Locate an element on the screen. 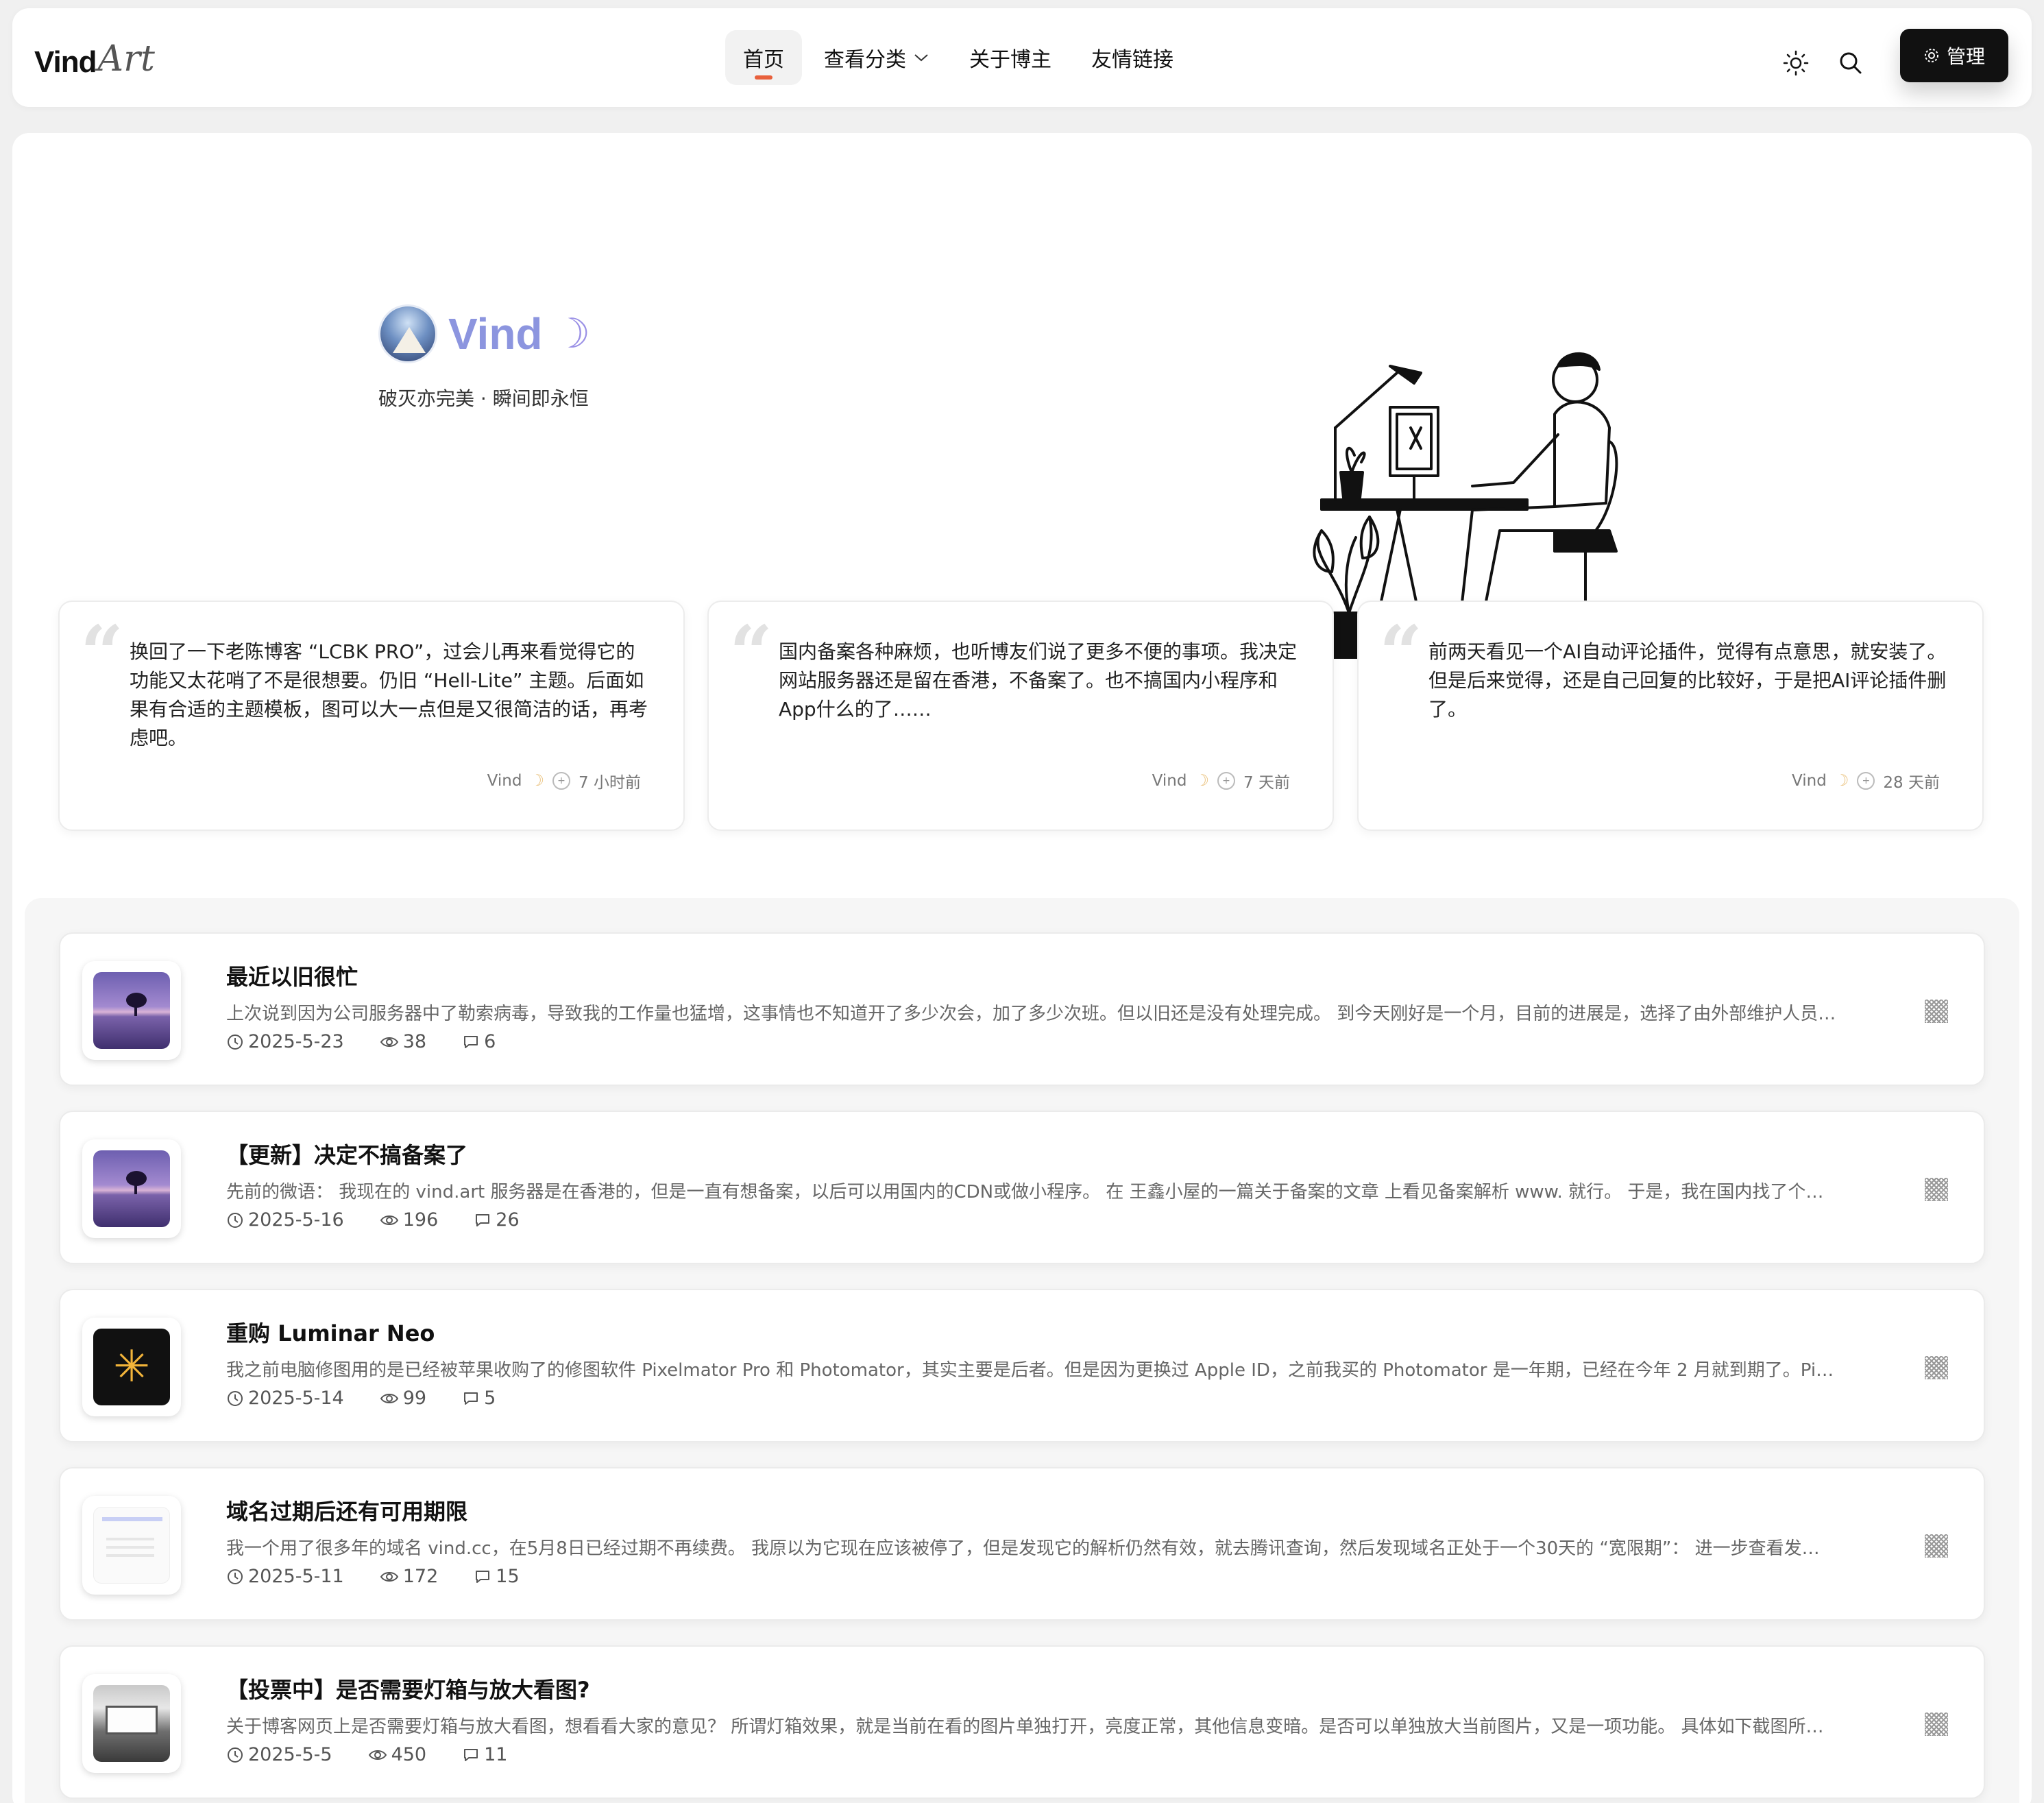 This screenshot has height=1803, width=2044. nav-label: 首页 is located at coordinates (763, 60).